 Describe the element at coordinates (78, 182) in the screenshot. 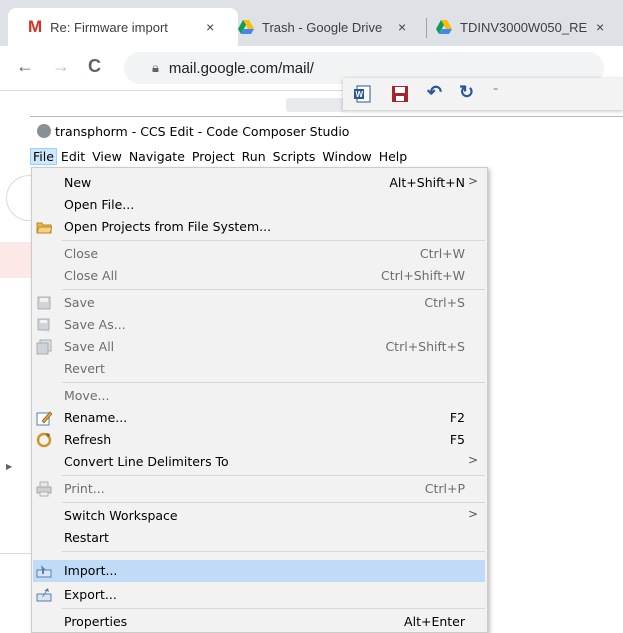

I see `menu-item-label: New` at that location.